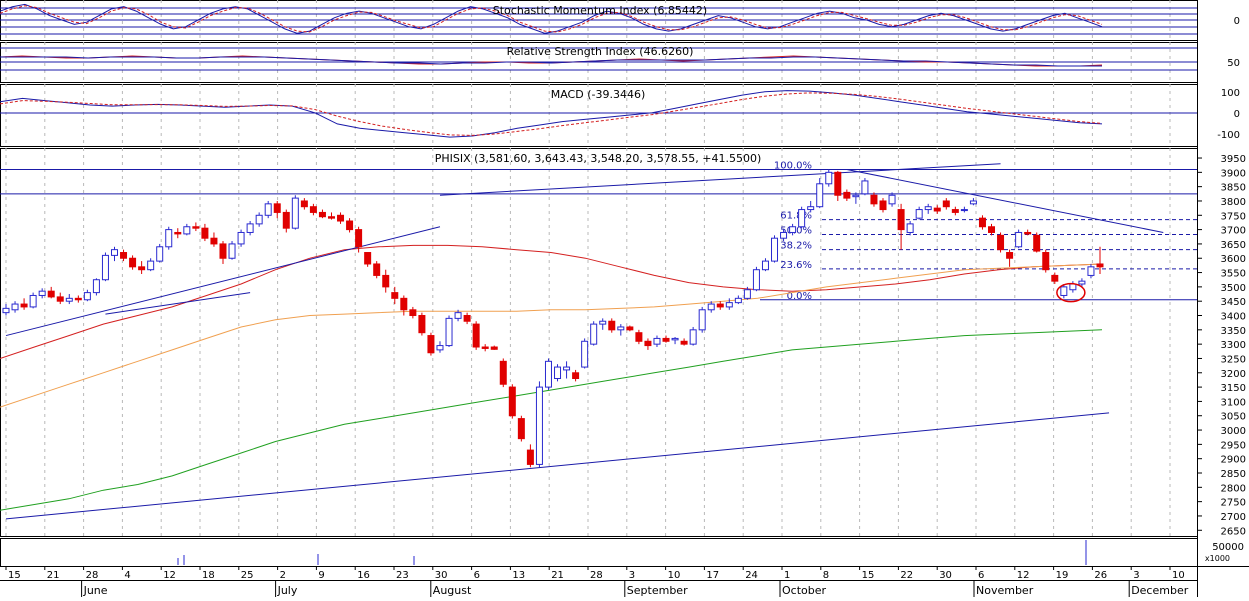 The width and height of the screenshot is (1249, 601). I want to click on y-tick-label: 3800, so click(1233, 202).